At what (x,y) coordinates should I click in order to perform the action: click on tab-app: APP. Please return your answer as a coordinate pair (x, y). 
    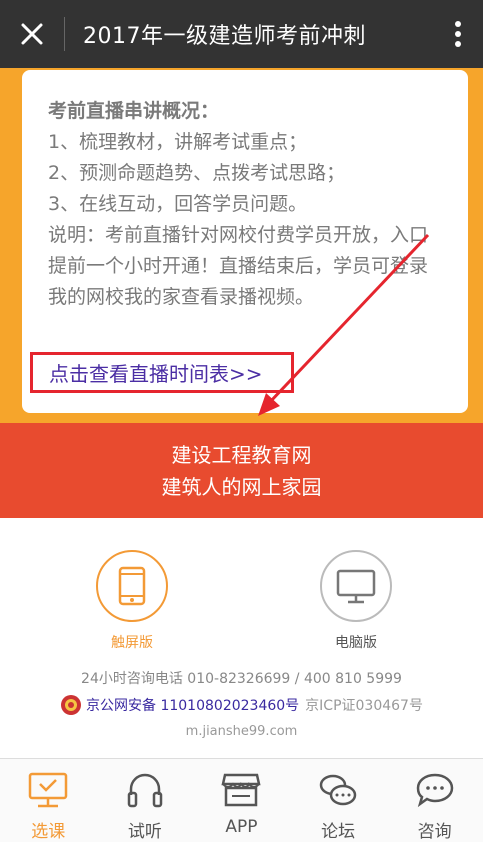
    Looking at the image, I should click on (241, 800).